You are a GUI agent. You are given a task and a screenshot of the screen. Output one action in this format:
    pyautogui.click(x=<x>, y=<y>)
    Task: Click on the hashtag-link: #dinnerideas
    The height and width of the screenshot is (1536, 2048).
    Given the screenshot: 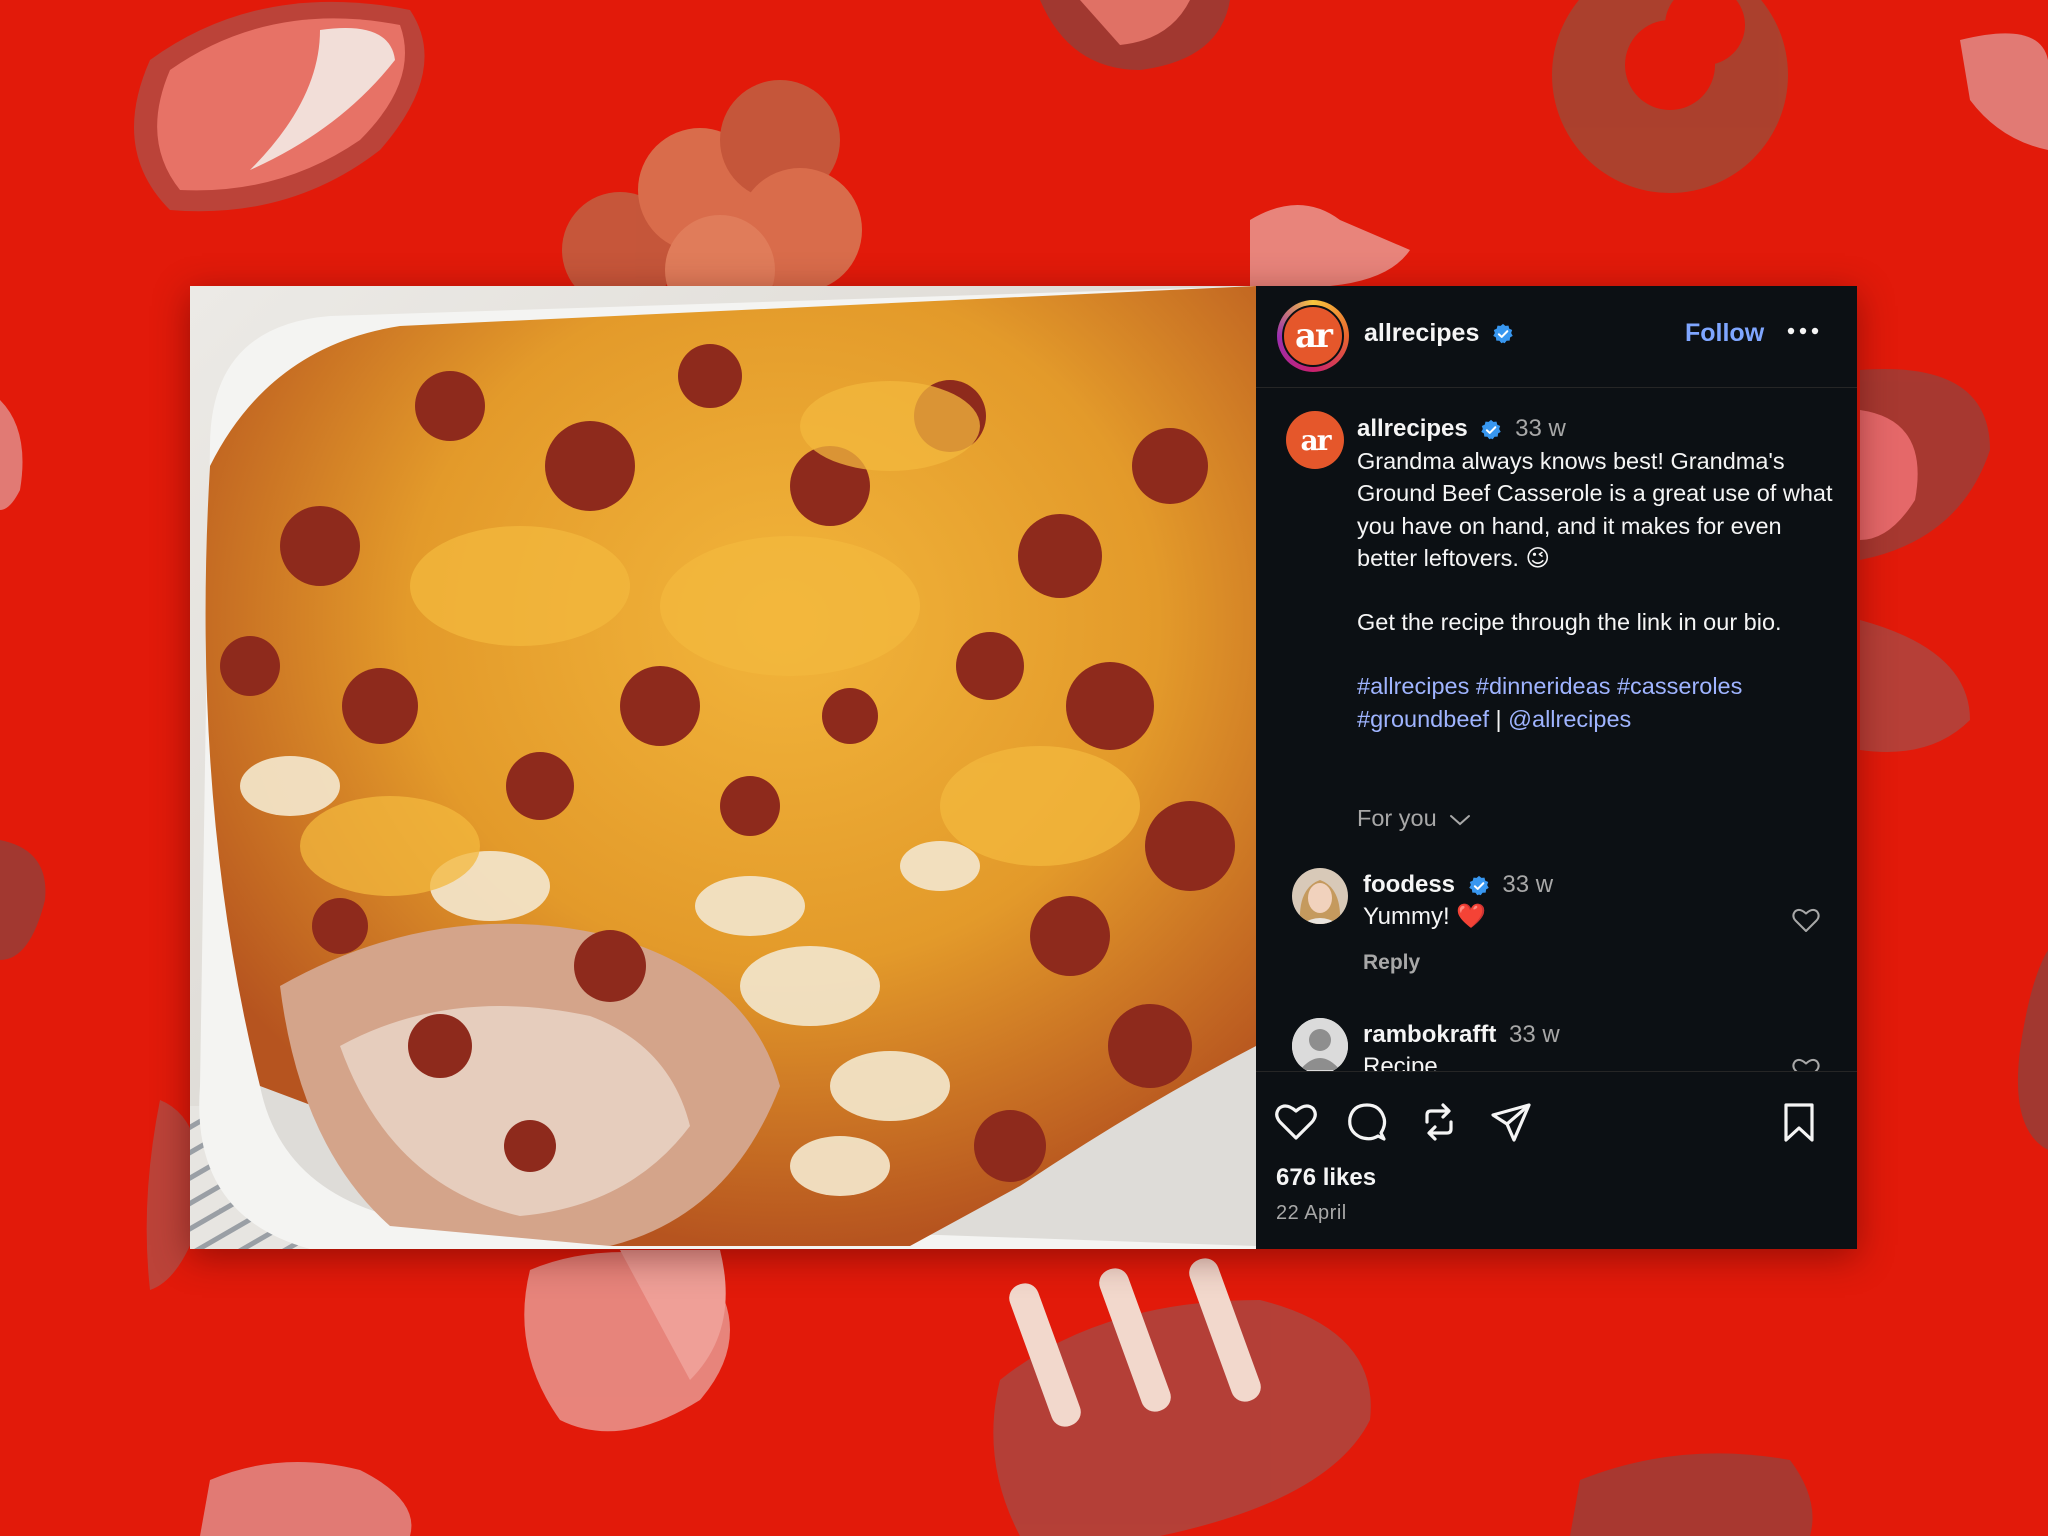 What is the action you would take?
    pyautogui.click(x=1543, y=686)
    